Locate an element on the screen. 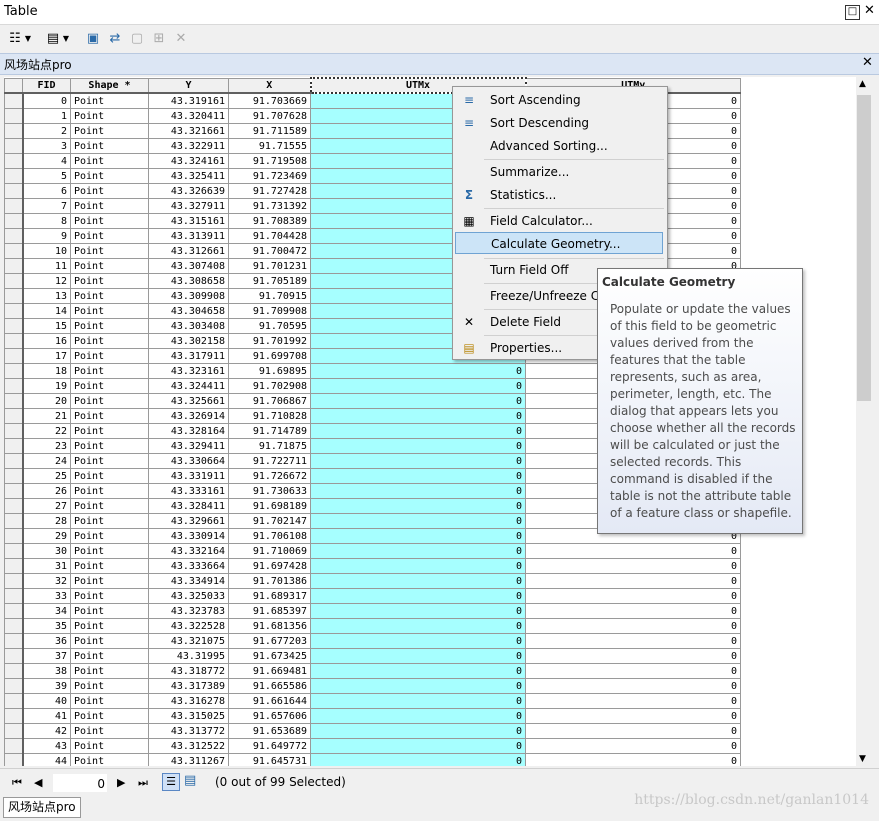 The height and width of the screenshot is (821, 879). table-row: 30 Point 43.332164 91.710069 0 0 is located at coordinates (372, 551).